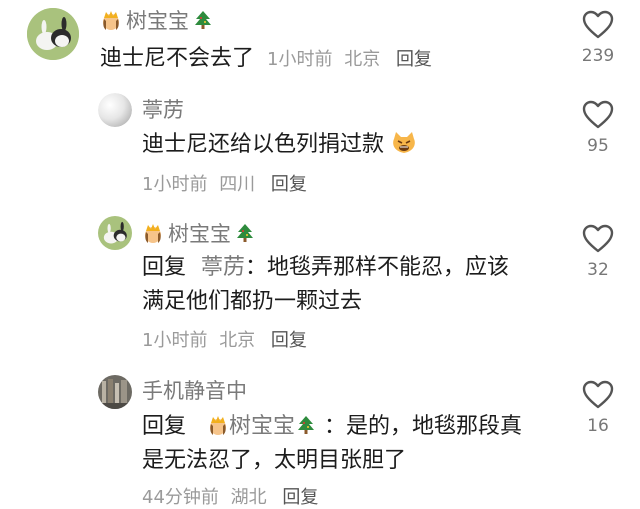 This screenshot has height=509, width=640. I want to click on mention-text: 树宝宝, so click(262, 426).